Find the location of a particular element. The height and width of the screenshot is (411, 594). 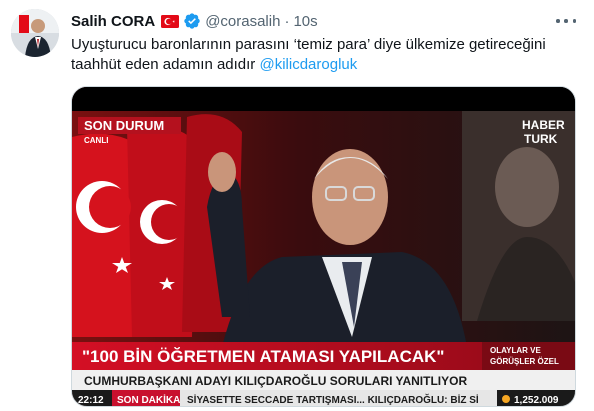

channel-logo-top: HABER is located at coordinates (543, 125).